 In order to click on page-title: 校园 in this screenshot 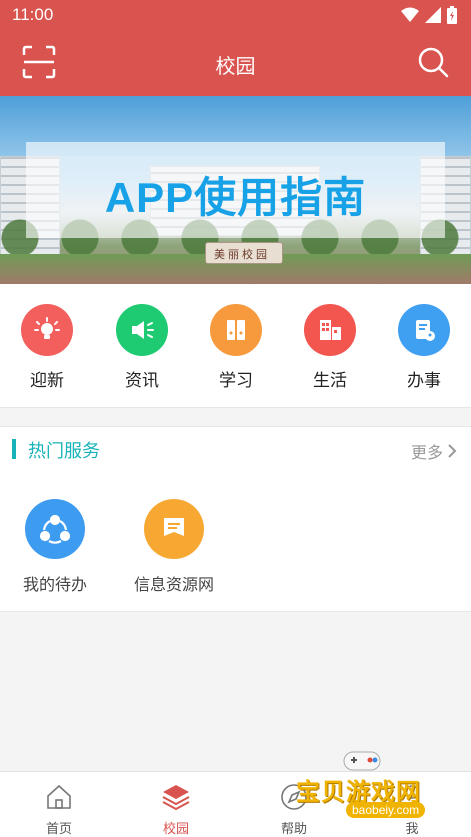, I will do `click(235, 66)`.